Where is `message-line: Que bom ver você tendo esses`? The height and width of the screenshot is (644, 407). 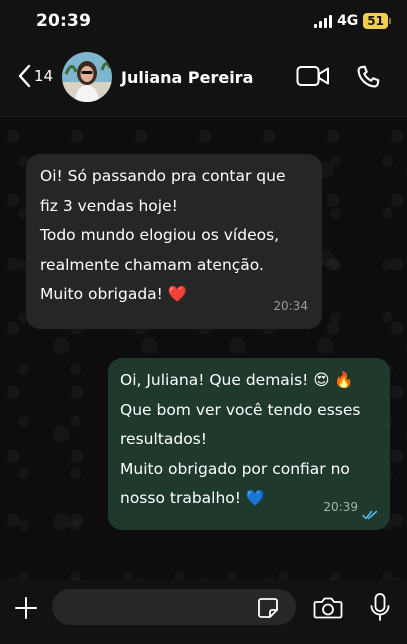 message-line: Que bom ver você tendo esses is located at coordinates (240, 409).